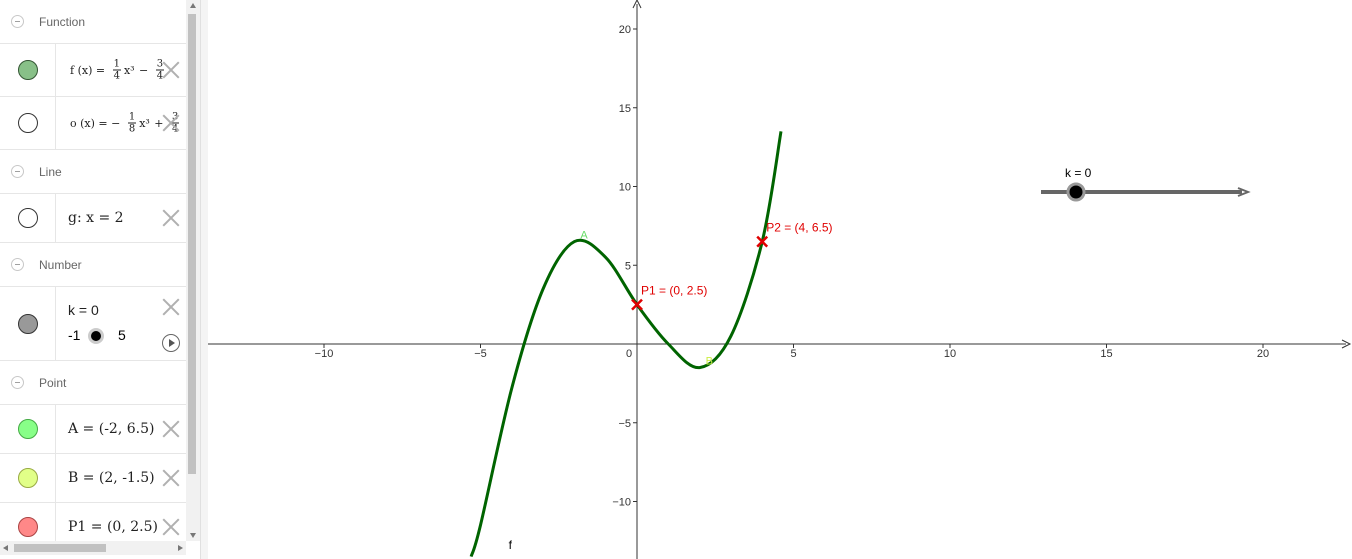 This screenshot has width=1352, height=559. What do you see at coordinates (793, 354) in the screenshot?
I see `x-tick-label: 5` at bounding box center [793, 354].